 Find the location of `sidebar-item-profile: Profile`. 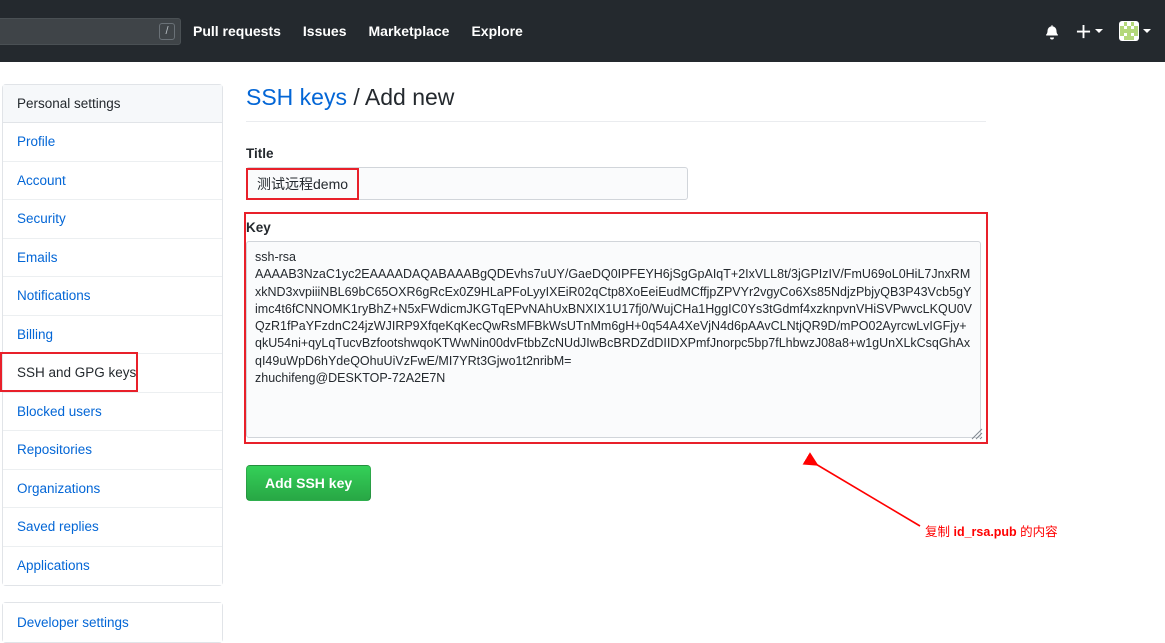

sidebar-item-profile: Profile is located at coordinates (112, 142).